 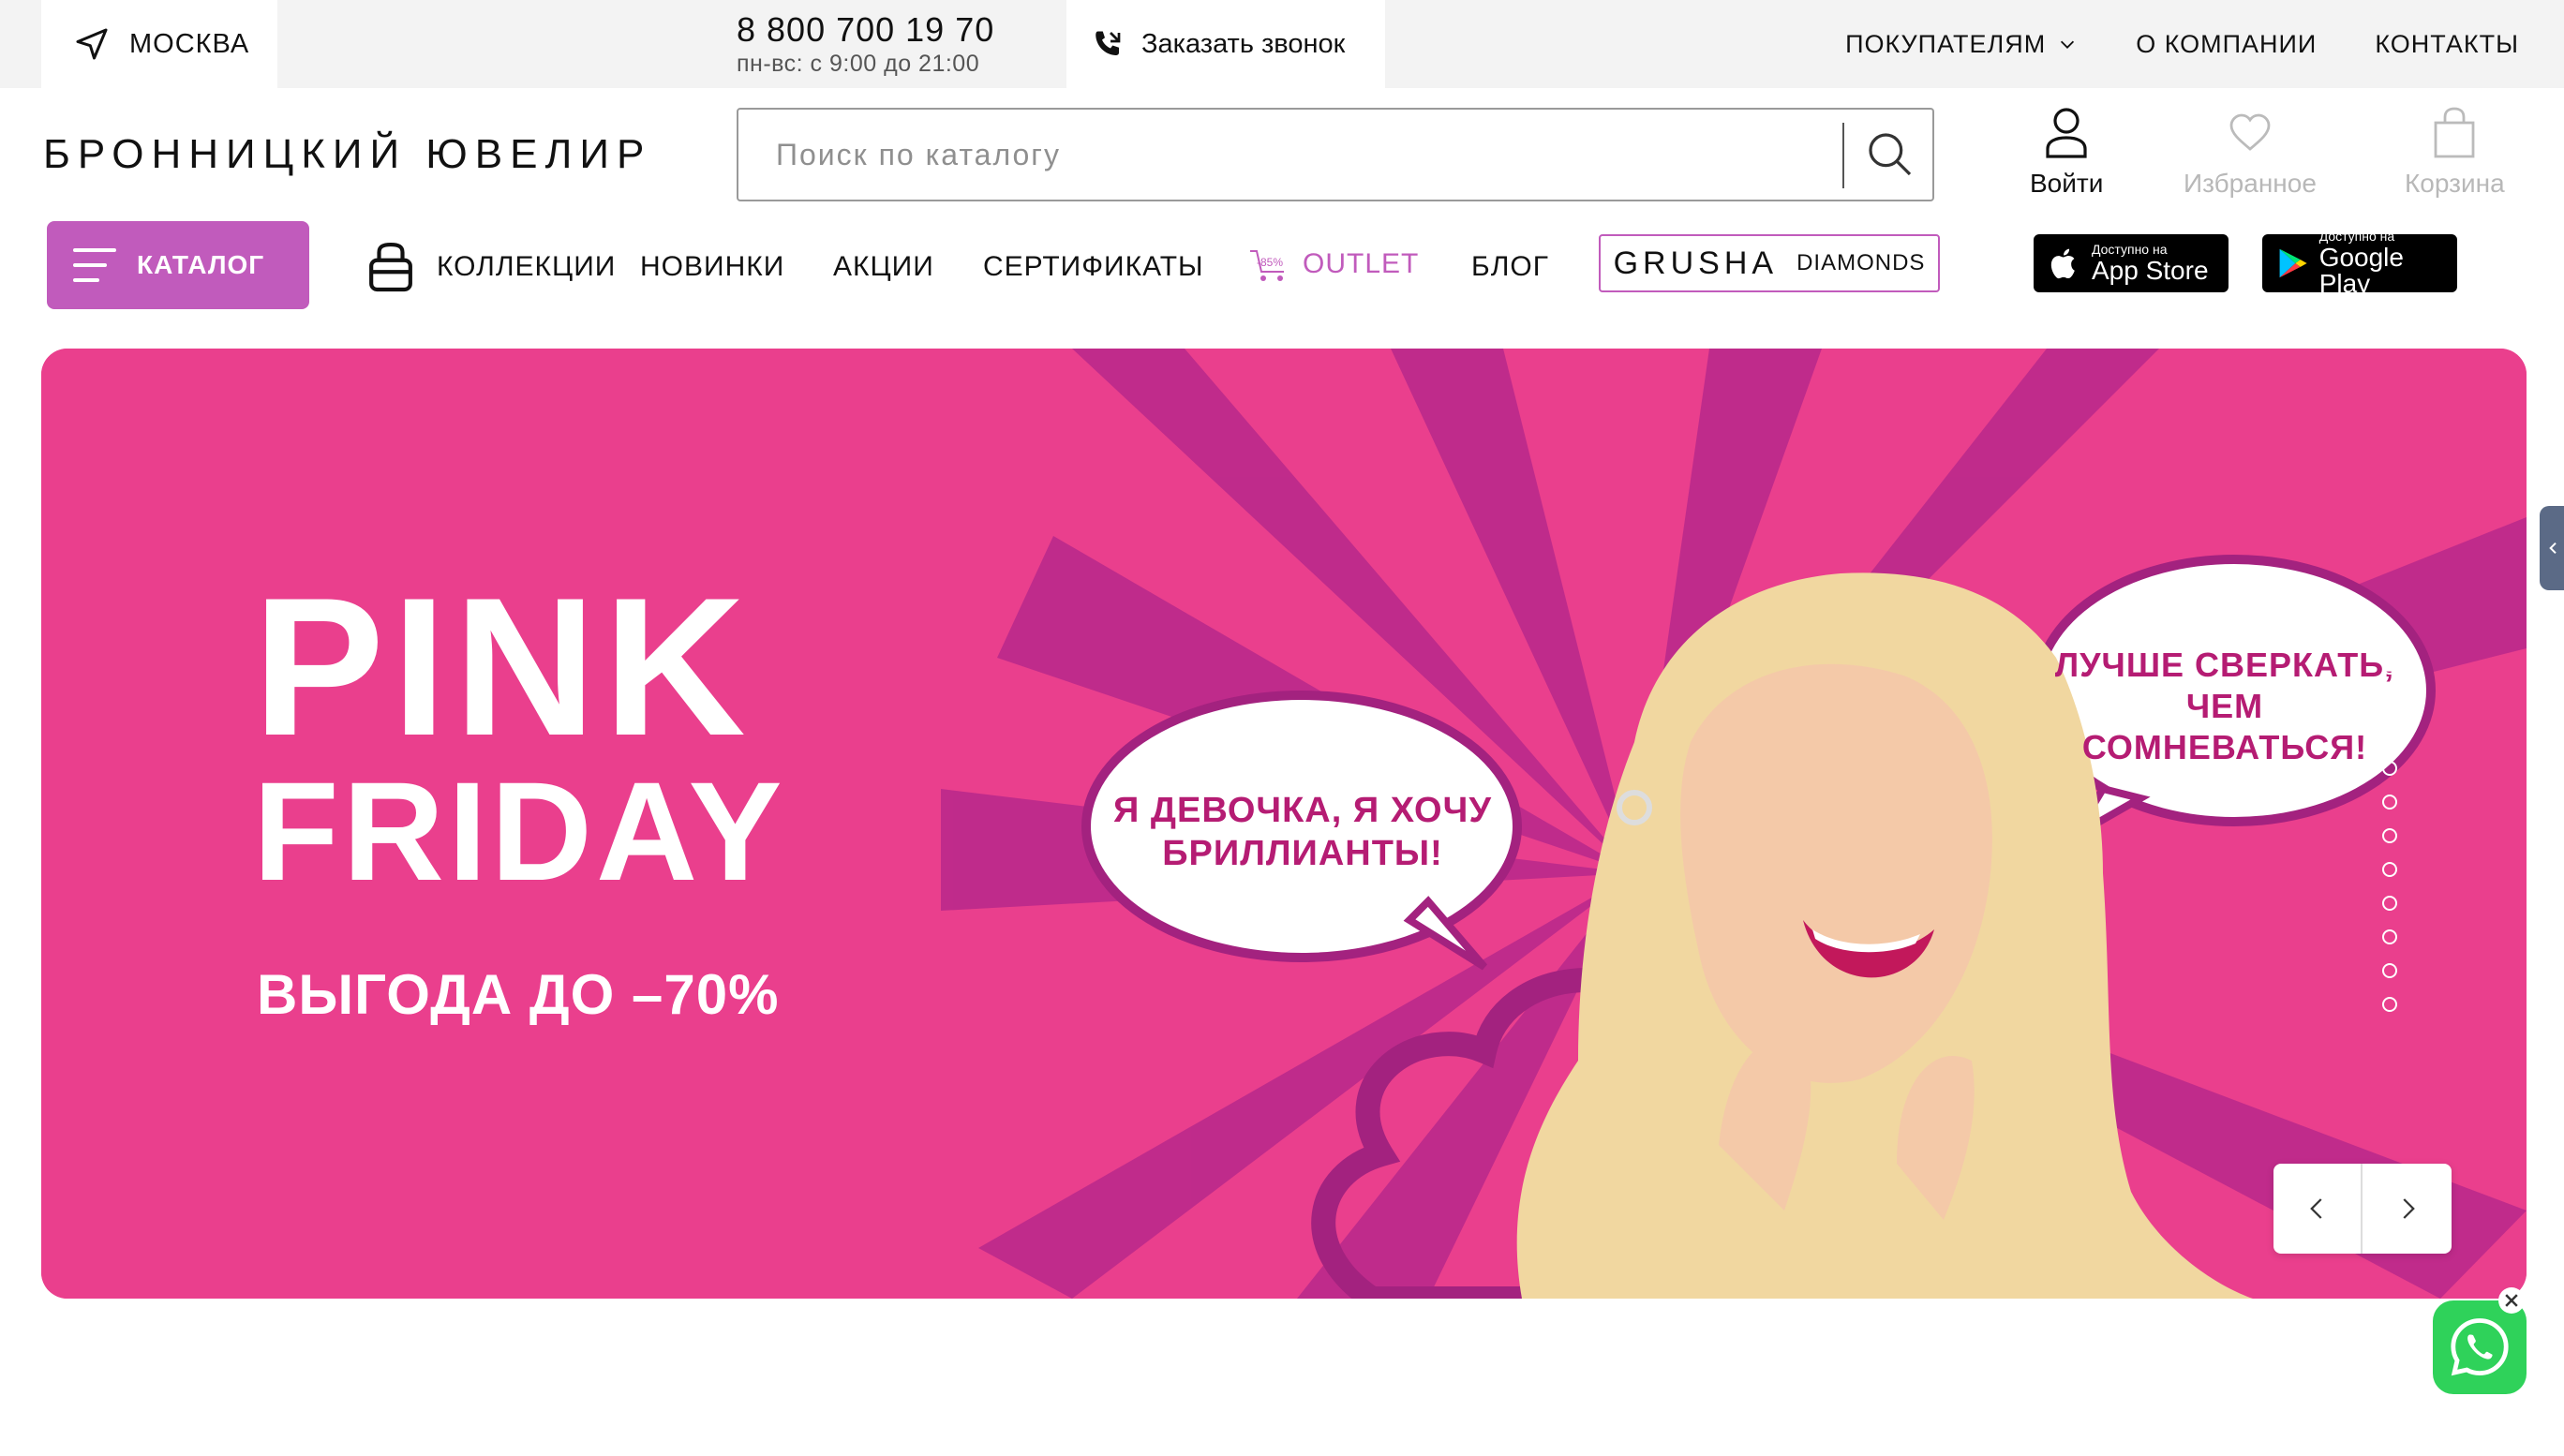 I want to click on whatsapp-close-button, so click(x=2512, y=1300).